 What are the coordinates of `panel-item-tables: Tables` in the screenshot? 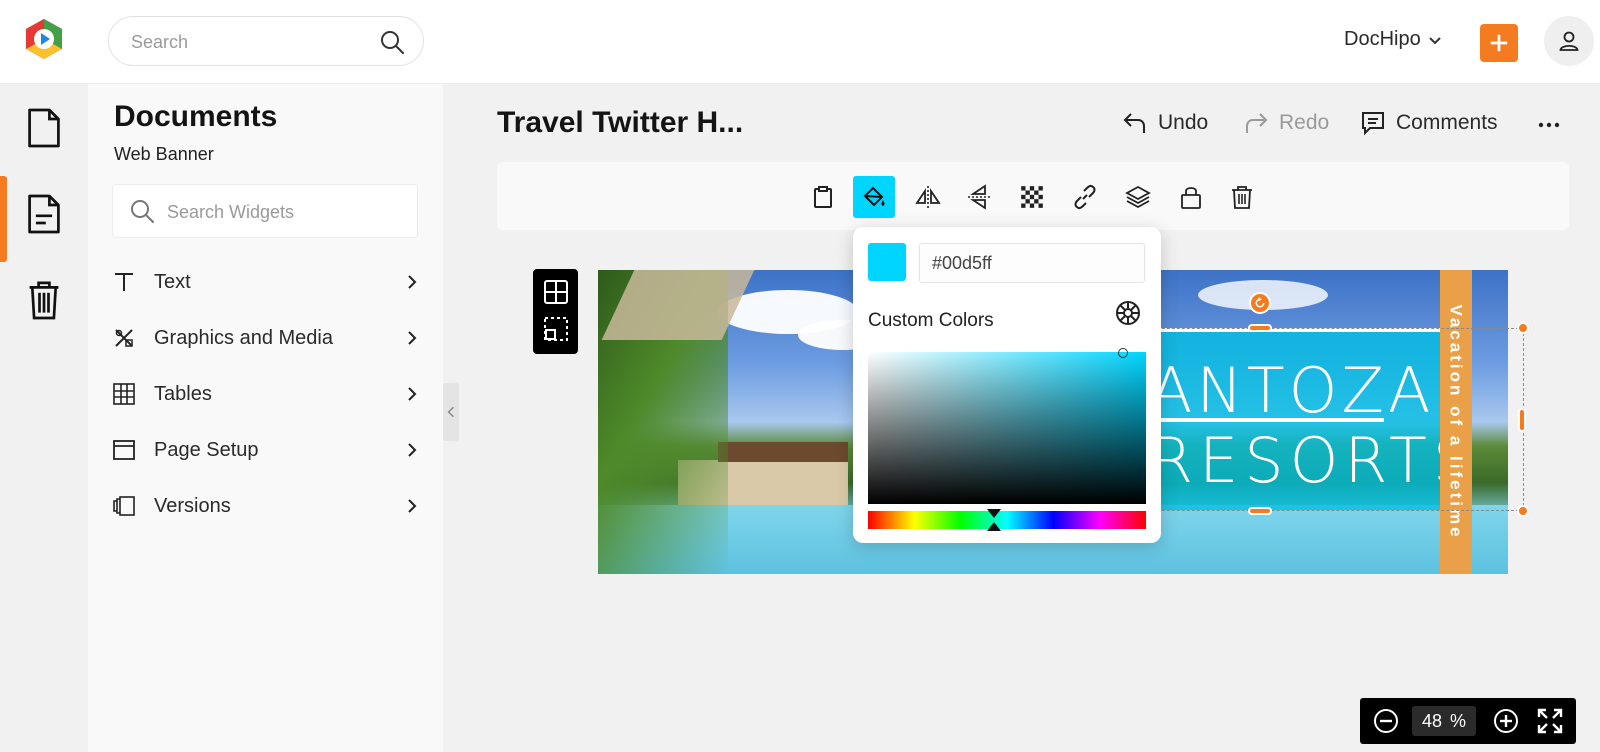 It's located at (265, 394).